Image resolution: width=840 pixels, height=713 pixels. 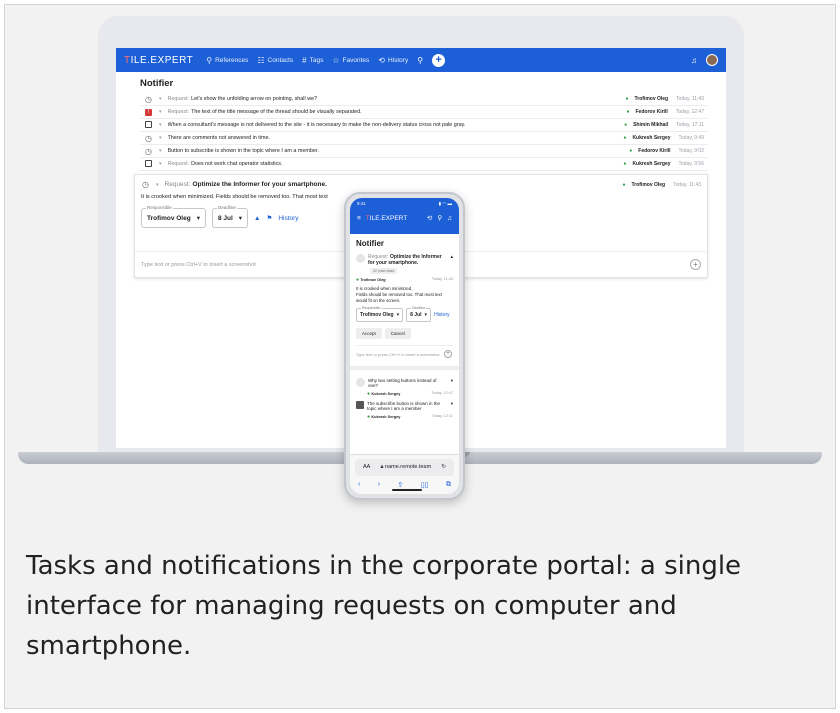 What do you see at coordinates (401, 485) in the screenshot?
I see `share-icon: ⇪` at bounding box center [401, 485].